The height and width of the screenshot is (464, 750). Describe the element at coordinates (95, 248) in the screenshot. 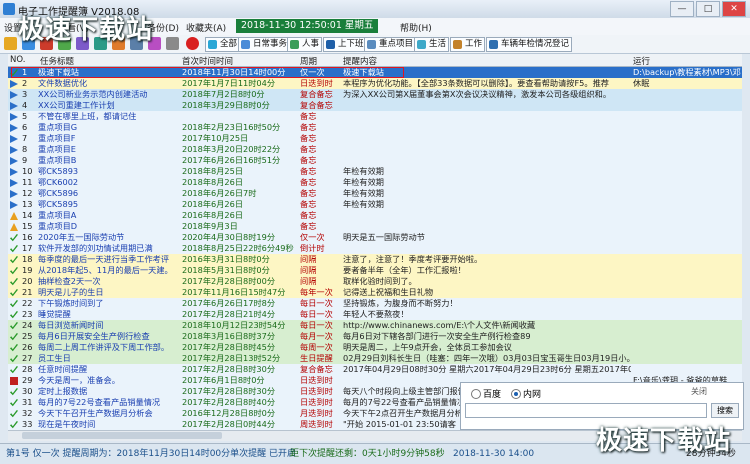

I see `cell-title: 软件开发部的刘功情试用期已满` at that location.